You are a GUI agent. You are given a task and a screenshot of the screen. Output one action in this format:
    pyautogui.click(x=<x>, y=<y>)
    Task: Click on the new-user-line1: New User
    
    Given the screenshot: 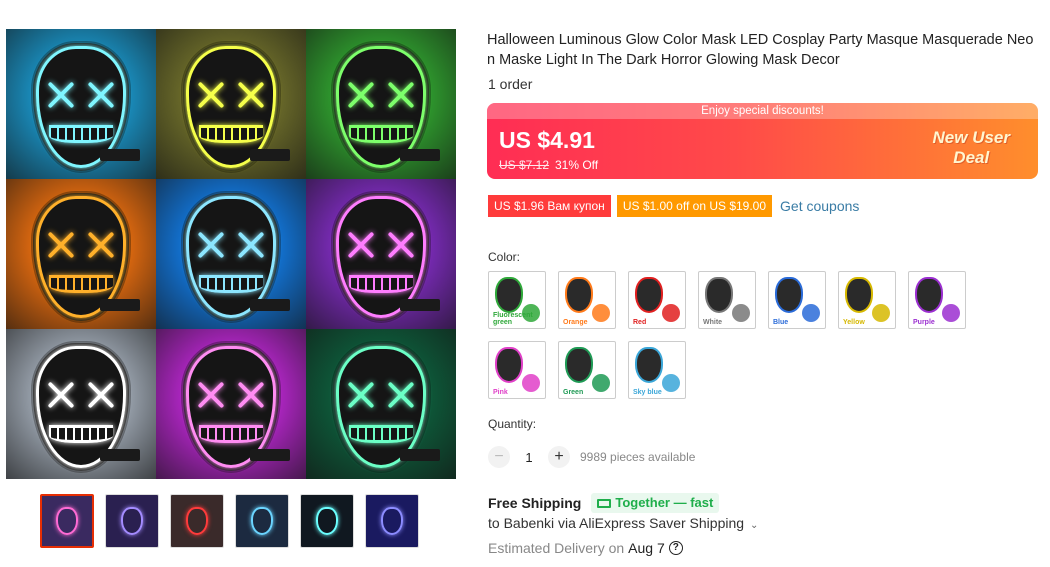 What is the action you would take?
    pyautogui.click(x=971, y=137)
    